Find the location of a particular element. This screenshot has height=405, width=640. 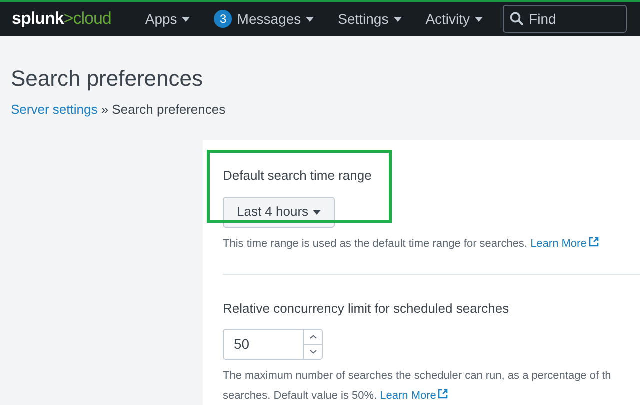

search-icon is located at coordinates (517, 19).